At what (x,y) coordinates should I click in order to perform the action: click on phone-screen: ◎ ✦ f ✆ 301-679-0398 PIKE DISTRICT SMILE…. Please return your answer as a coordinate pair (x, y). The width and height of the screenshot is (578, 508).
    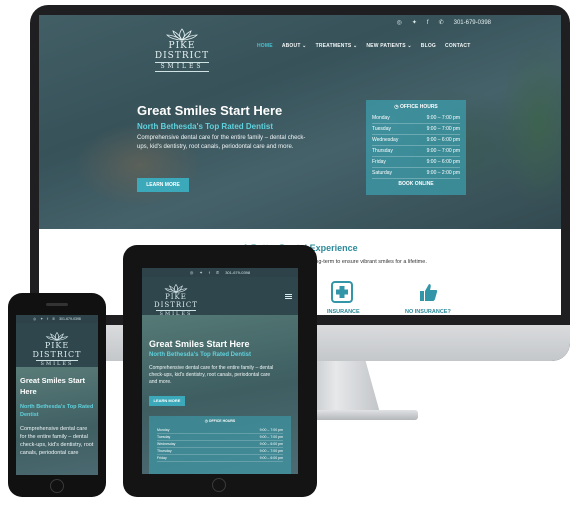
    Looking at the image, I should click on (57, 395).